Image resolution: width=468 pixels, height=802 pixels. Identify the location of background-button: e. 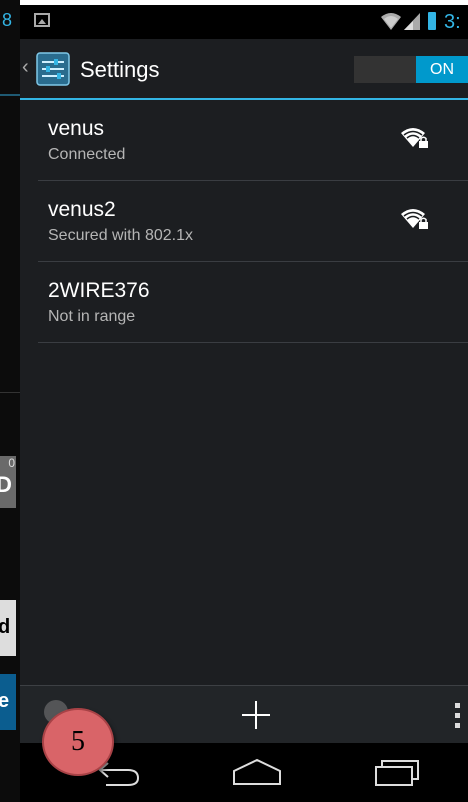
(8, 702).